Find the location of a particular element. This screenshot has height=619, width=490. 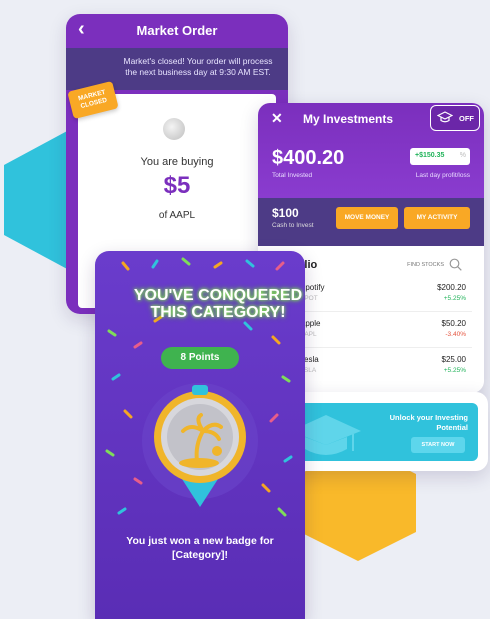

profit-loss-pill: +$150.35 % is located at coordinates (440, 156).